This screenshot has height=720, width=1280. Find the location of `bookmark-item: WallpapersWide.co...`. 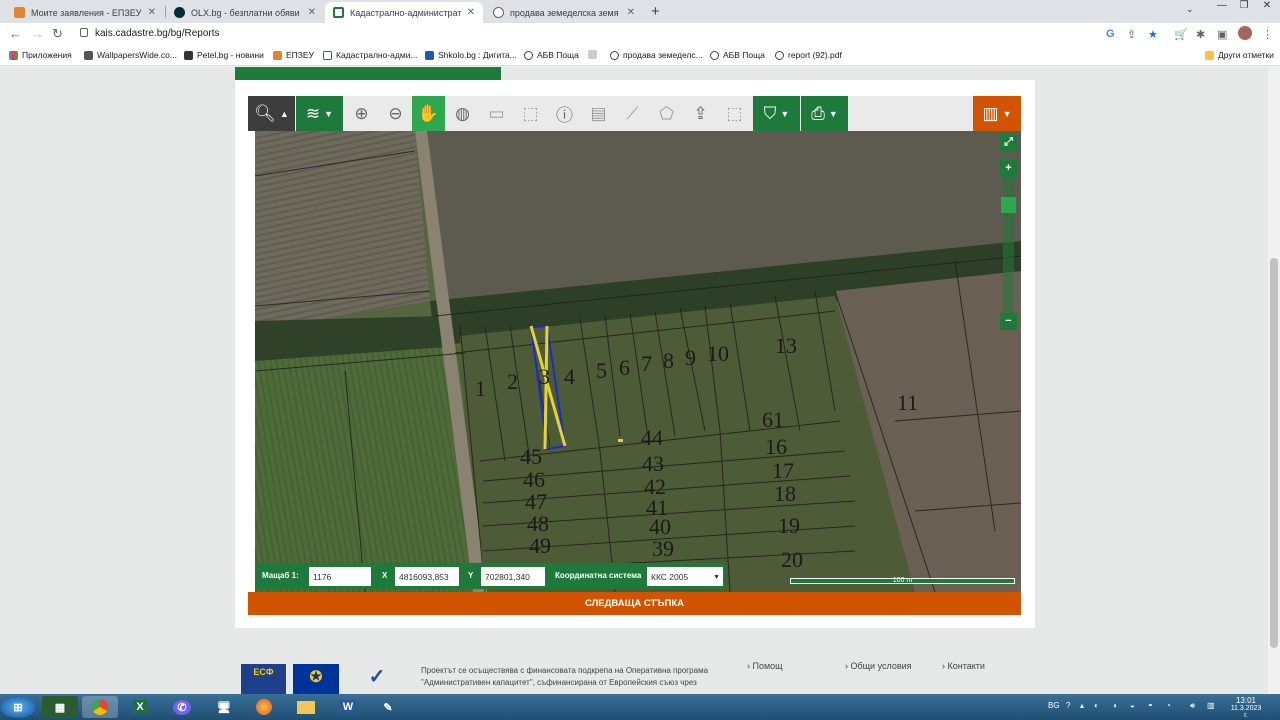

bookmark-item: WallpapersWide.co... is located at coordinates (130, 55).